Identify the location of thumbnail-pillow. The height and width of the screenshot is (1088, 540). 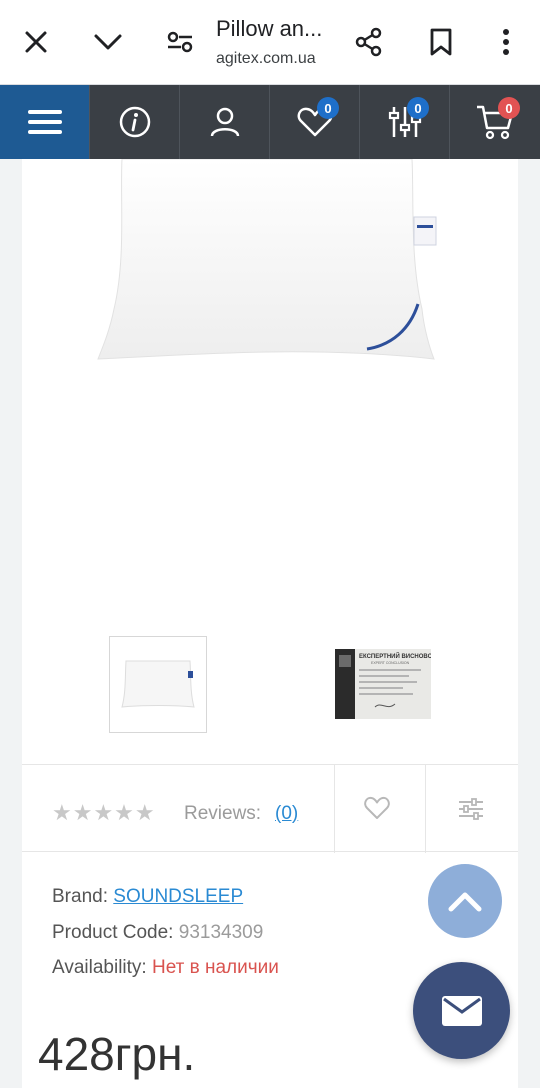
(158, 684).